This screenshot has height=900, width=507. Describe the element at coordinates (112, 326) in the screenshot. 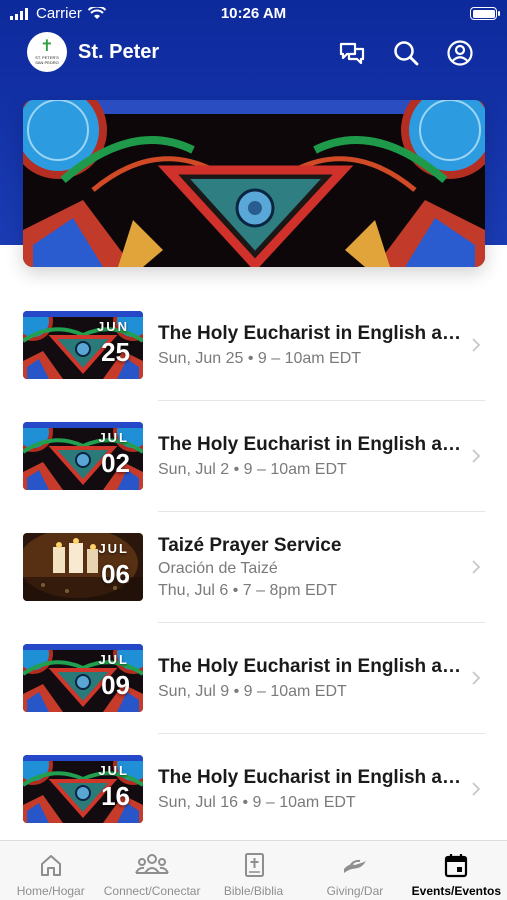

I see `event-month: JUN` at that location.